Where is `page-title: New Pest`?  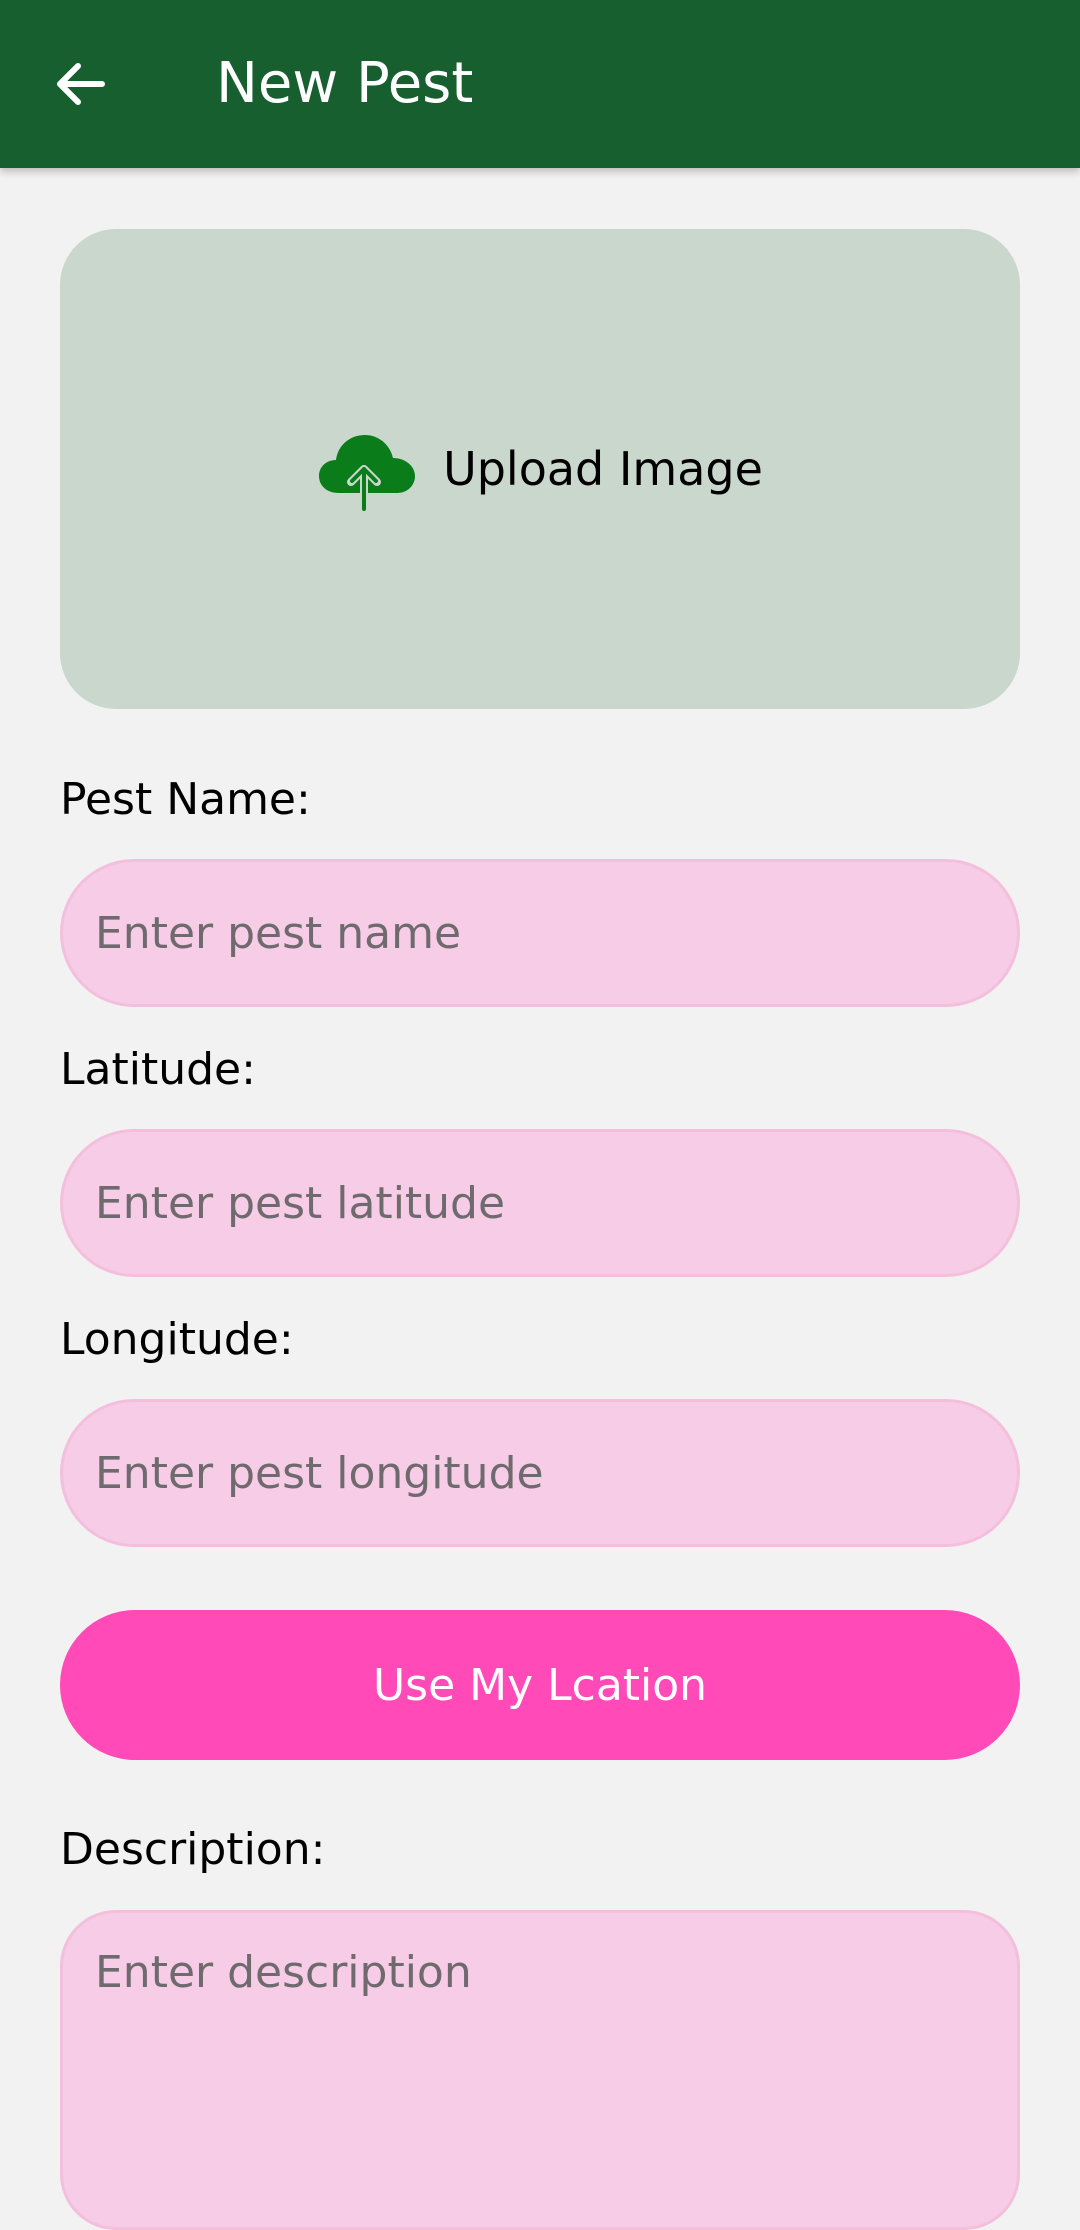 page-title: New Pest is located at coordinates (345, 83).